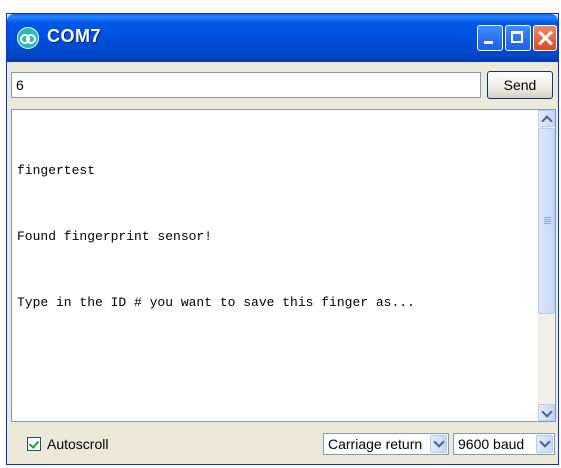 The width and height of the screenshot is (561, 468). Describe the element at coordinates (74, 36) in the screenshot. I see `window-title: COM7` at that location.